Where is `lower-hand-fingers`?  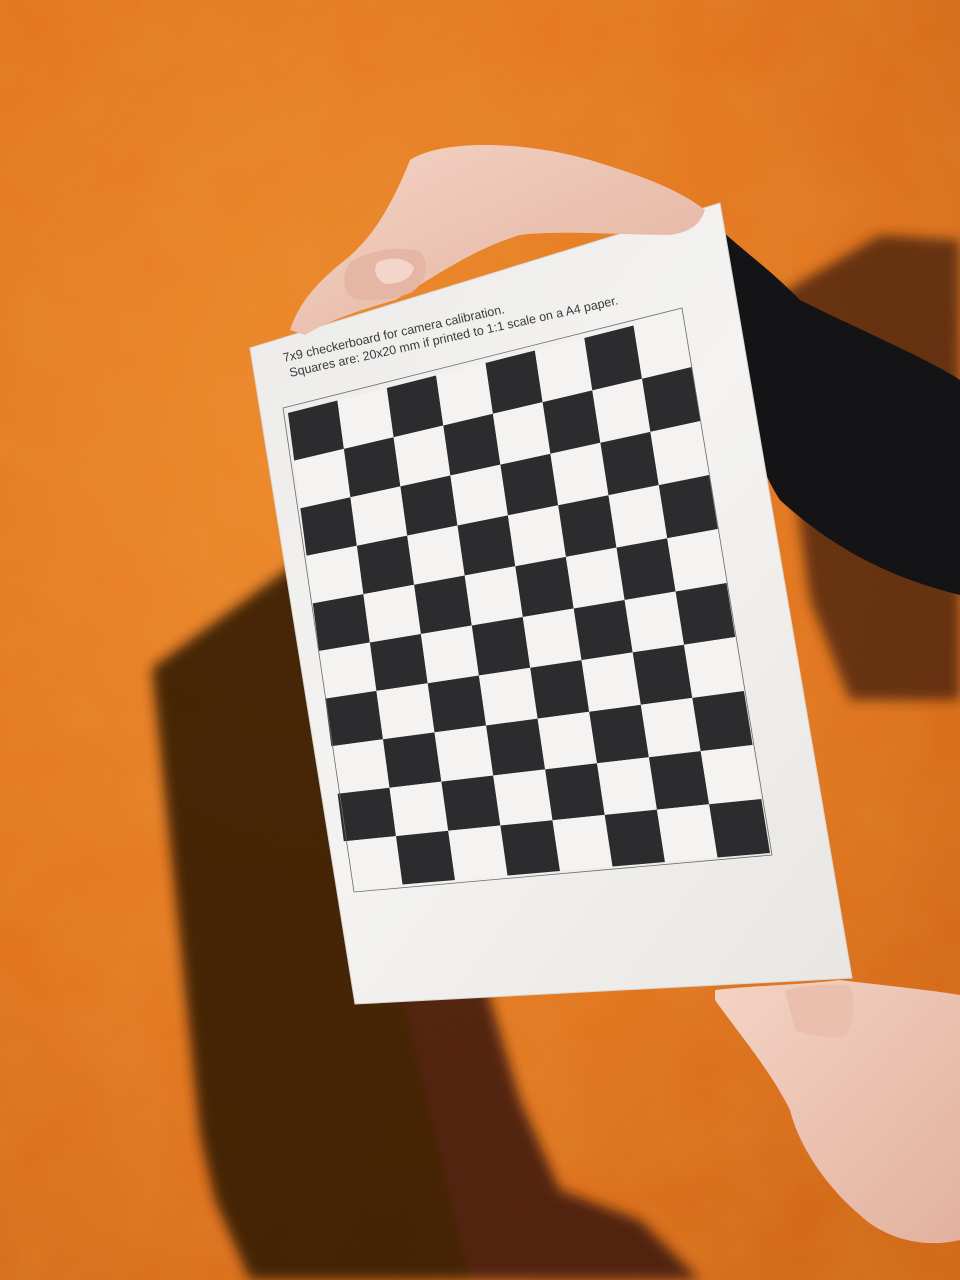
lower-hand-fingers is located at coordinates (819, 1011).